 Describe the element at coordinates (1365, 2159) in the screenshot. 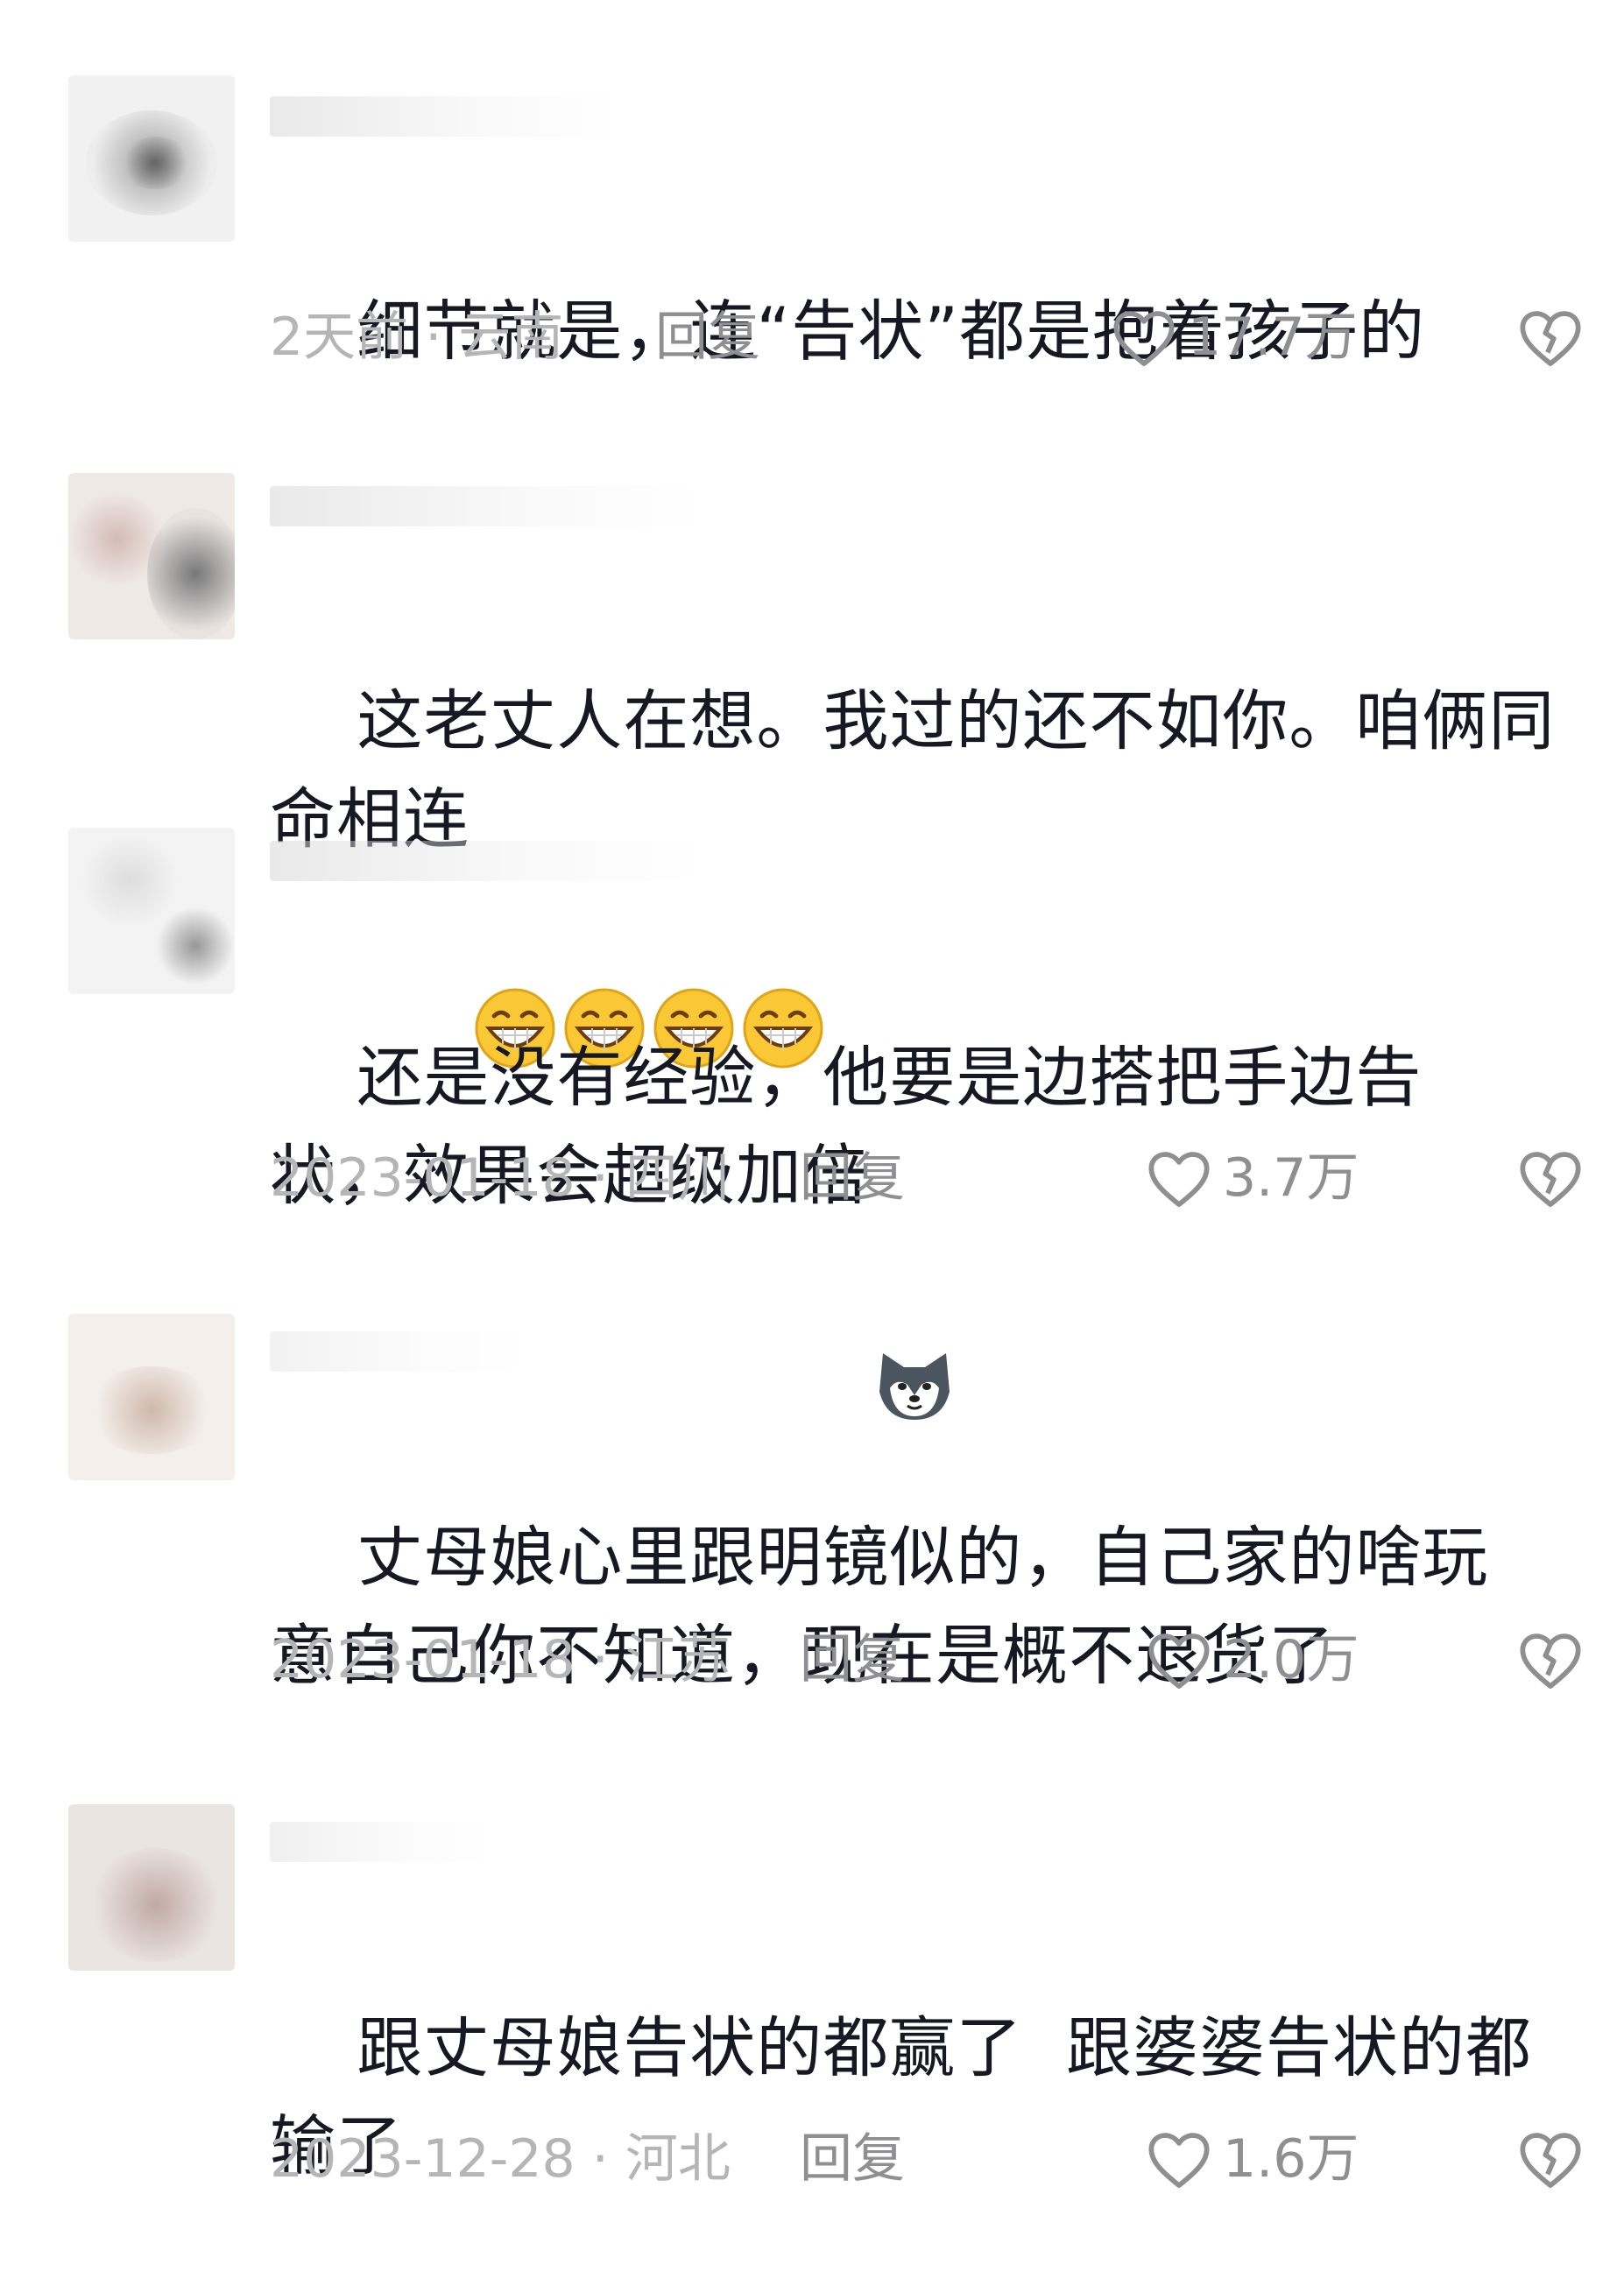

I see `like-group: 1.6万` at that location.